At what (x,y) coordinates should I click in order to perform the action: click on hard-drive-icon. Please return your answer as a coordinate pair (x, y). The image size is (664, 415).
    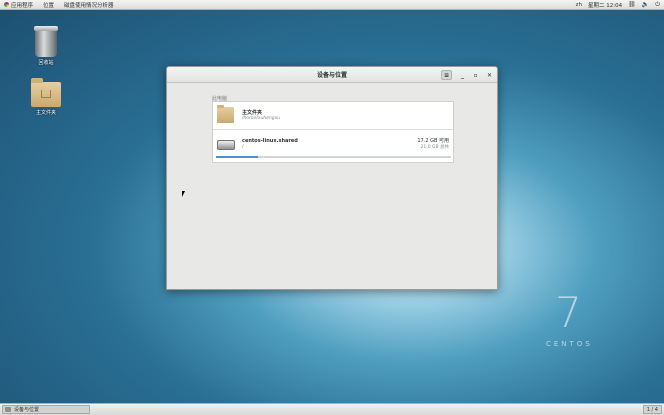
    Looking at the image, I should click on (226, 145).